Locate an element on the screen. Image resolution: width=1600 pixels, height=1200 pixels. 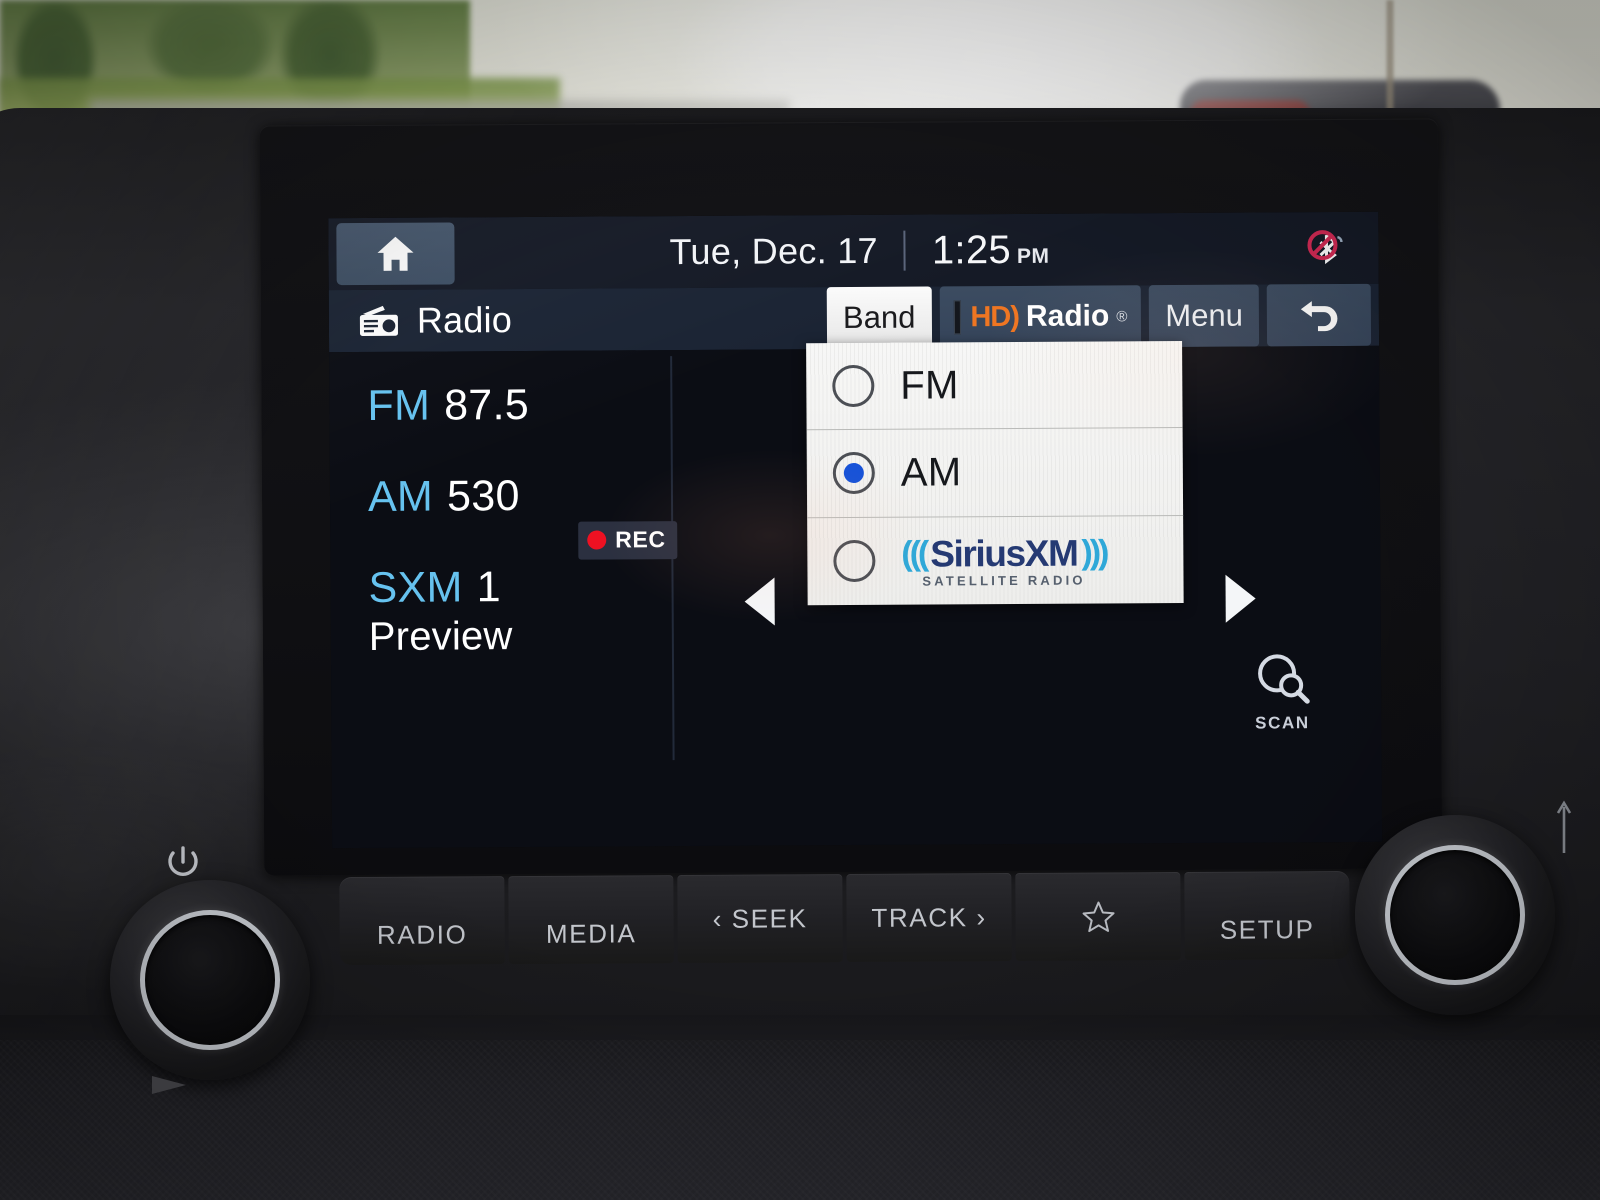
hw-button-track: TRACK › is located at coordinates (929, 918).